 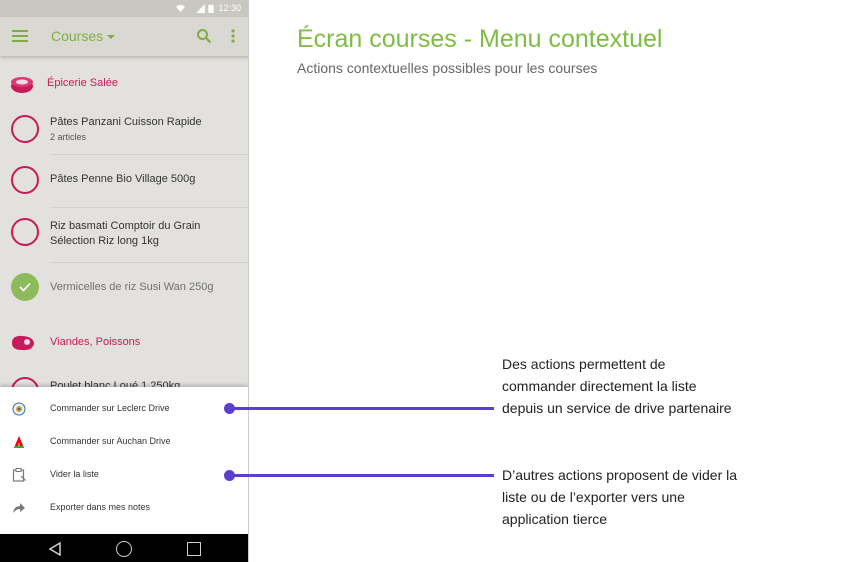 What do you see at coordinates (194, 549) in the screenshot?
I see `recent-apps-icon` at bounding box center [194, 549].